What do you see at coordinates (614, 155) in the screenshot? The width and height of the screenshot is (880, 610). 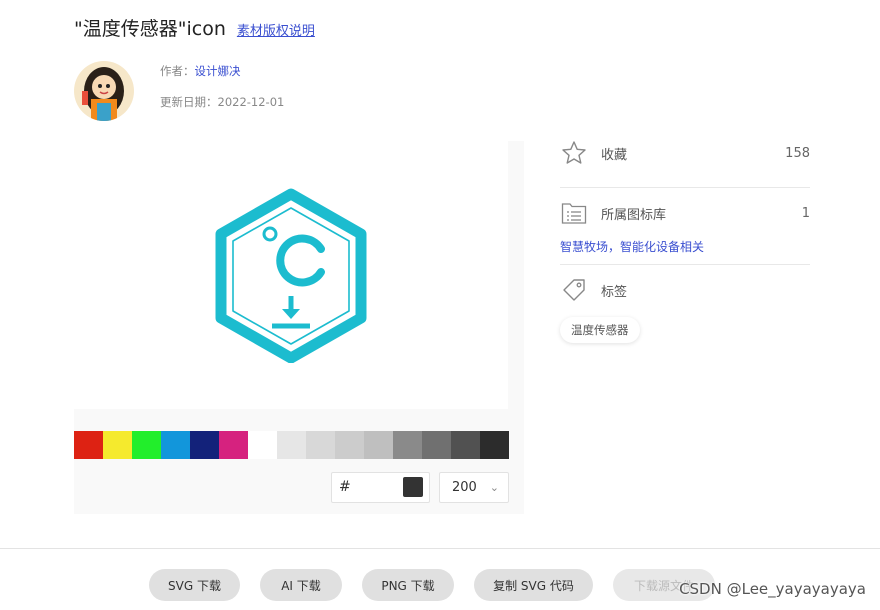 I see `favorite-label: 收藏` at bounding box center [614, 155].